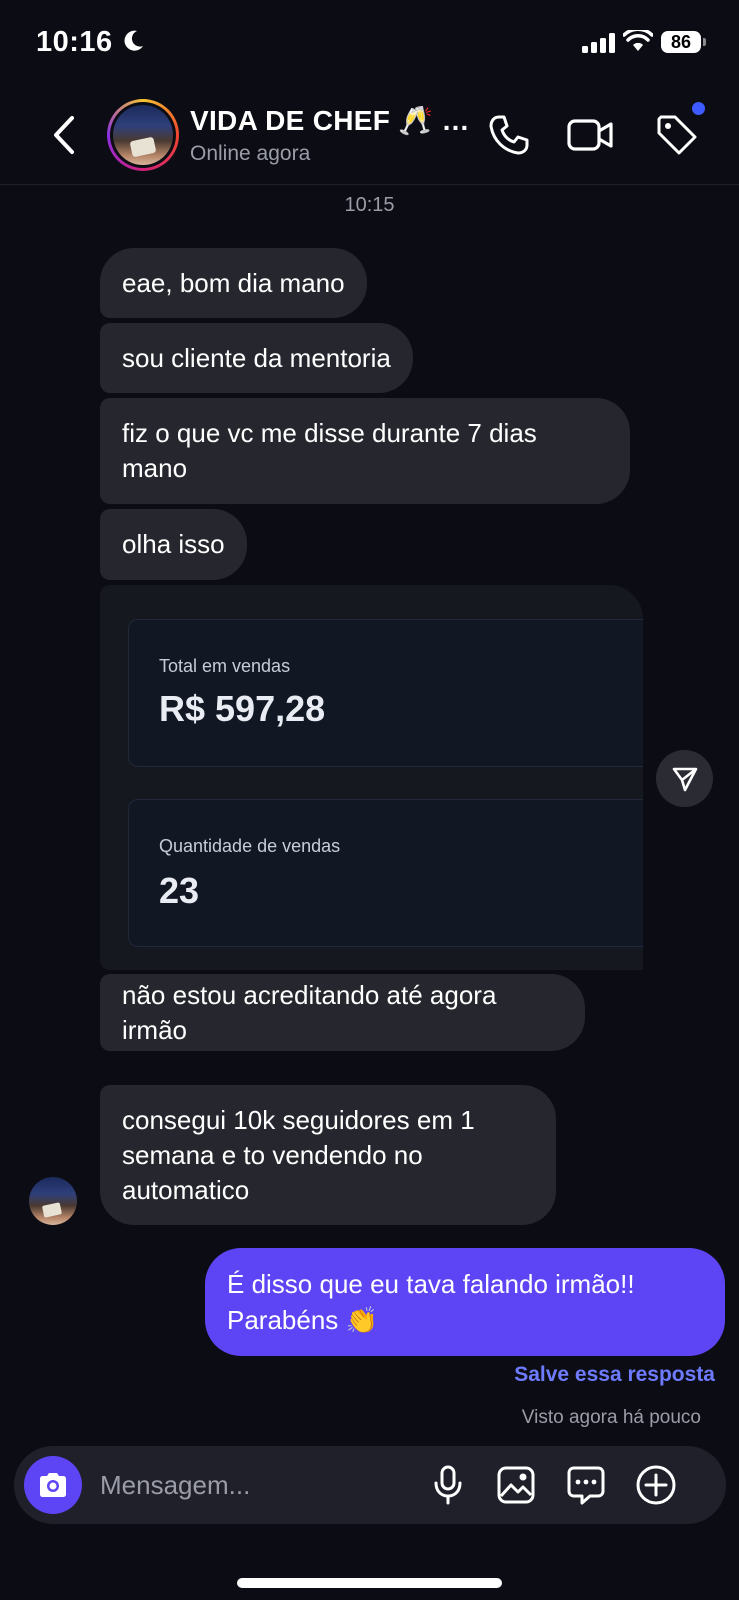 The image size is (739, 1600). Describe the element at coordinates (133, 40) in the screenshot. I see `moon-icon` at that location.